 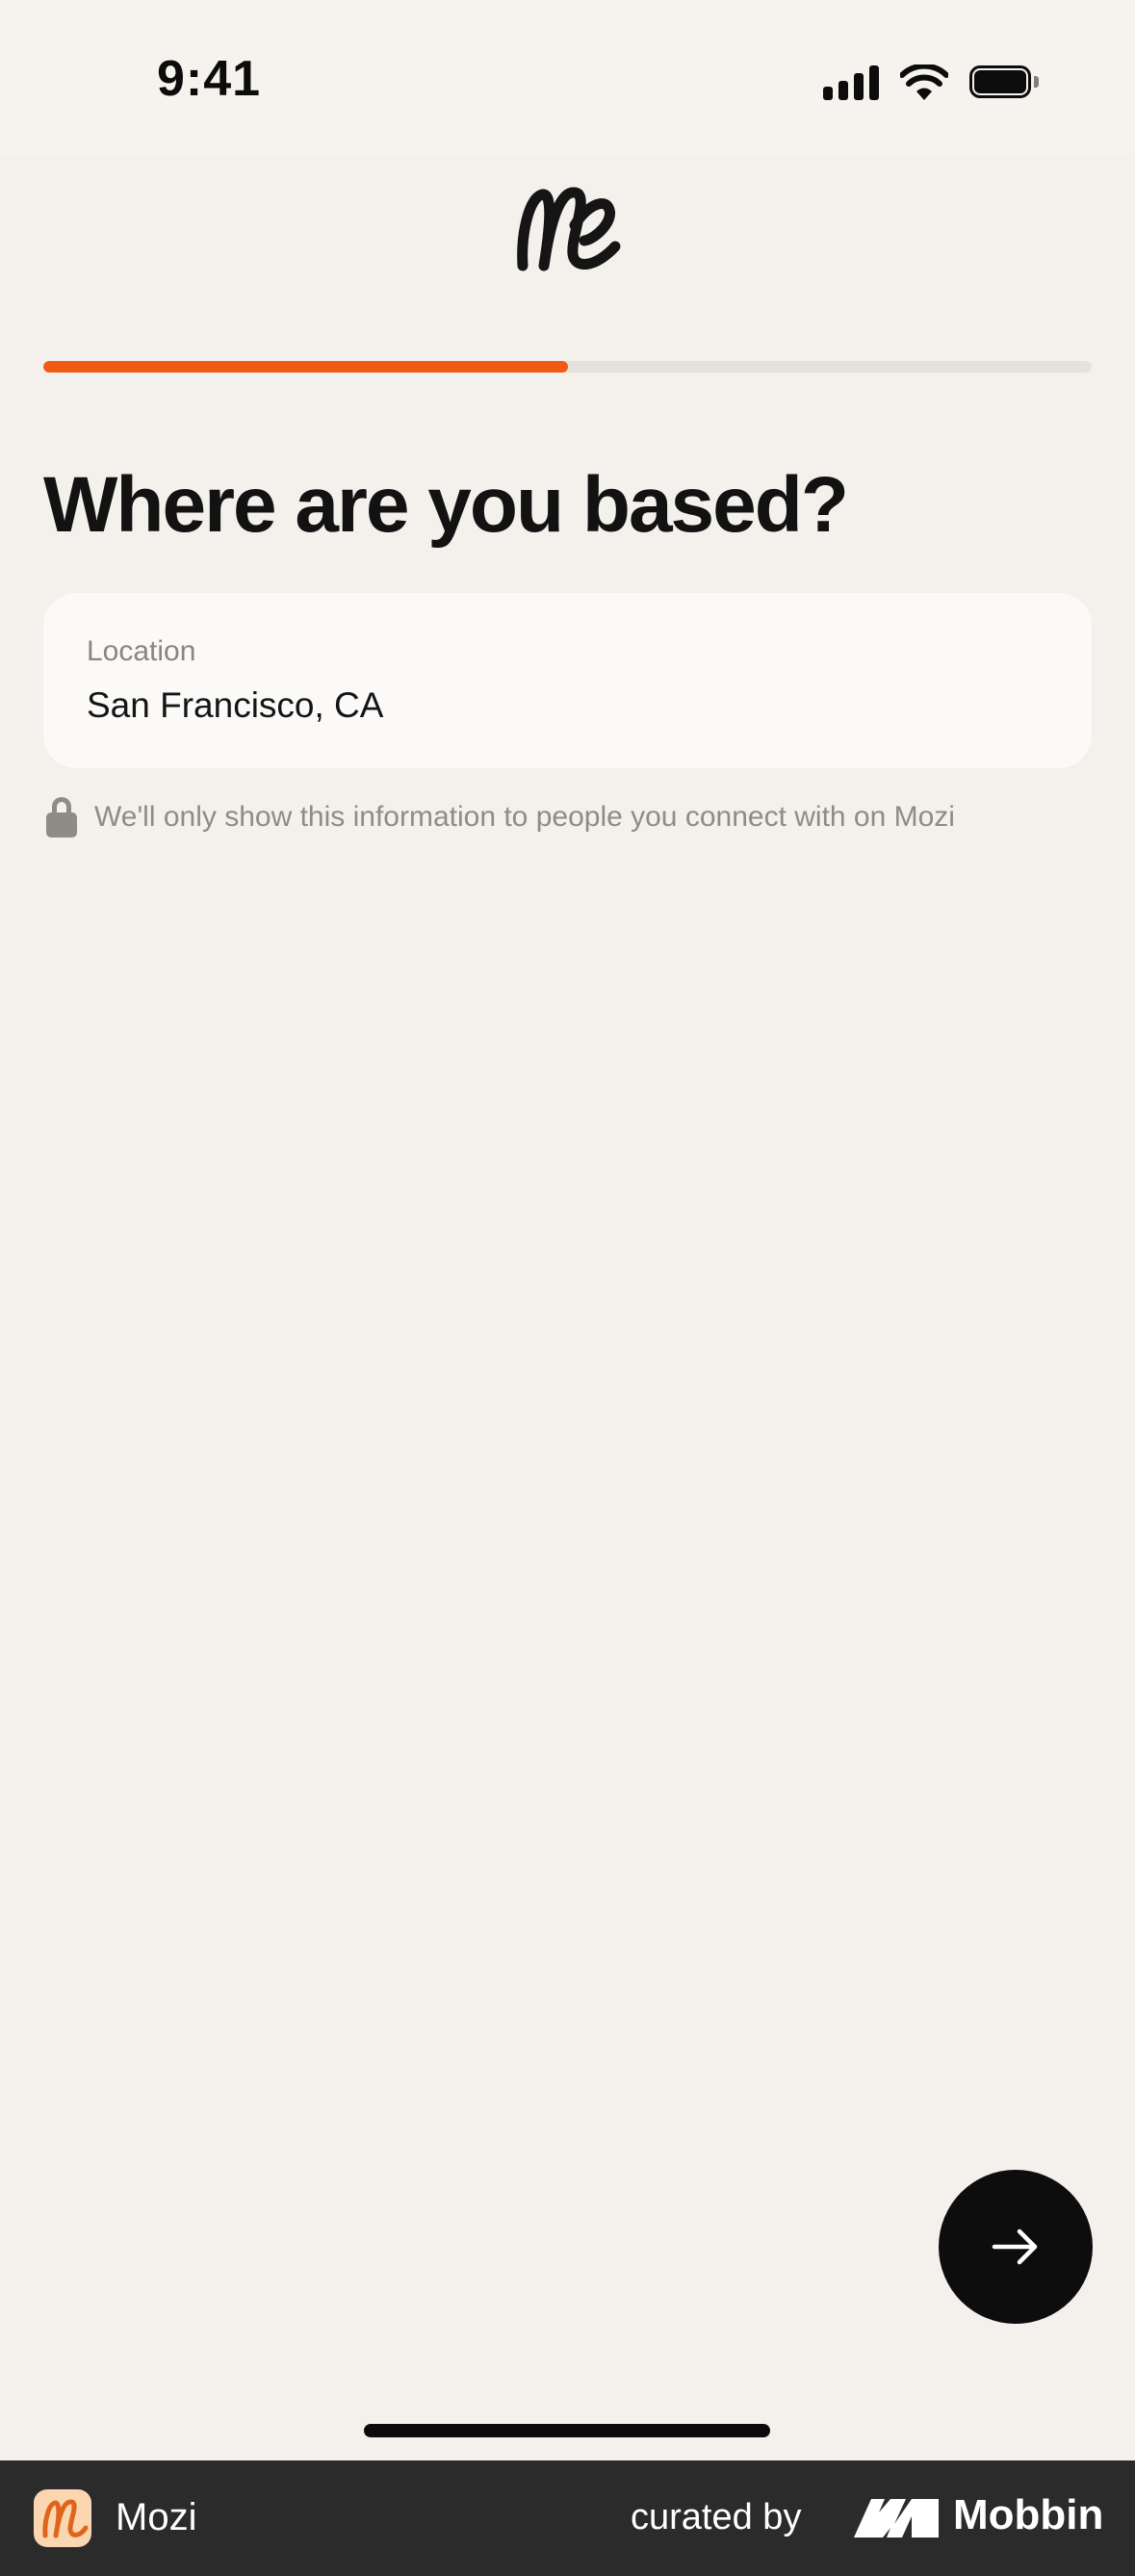 What do you see at coordinates (716, 2517) in the screenshot?
I see `curated-by-label: curated by` at bounding box center [716, 2517].